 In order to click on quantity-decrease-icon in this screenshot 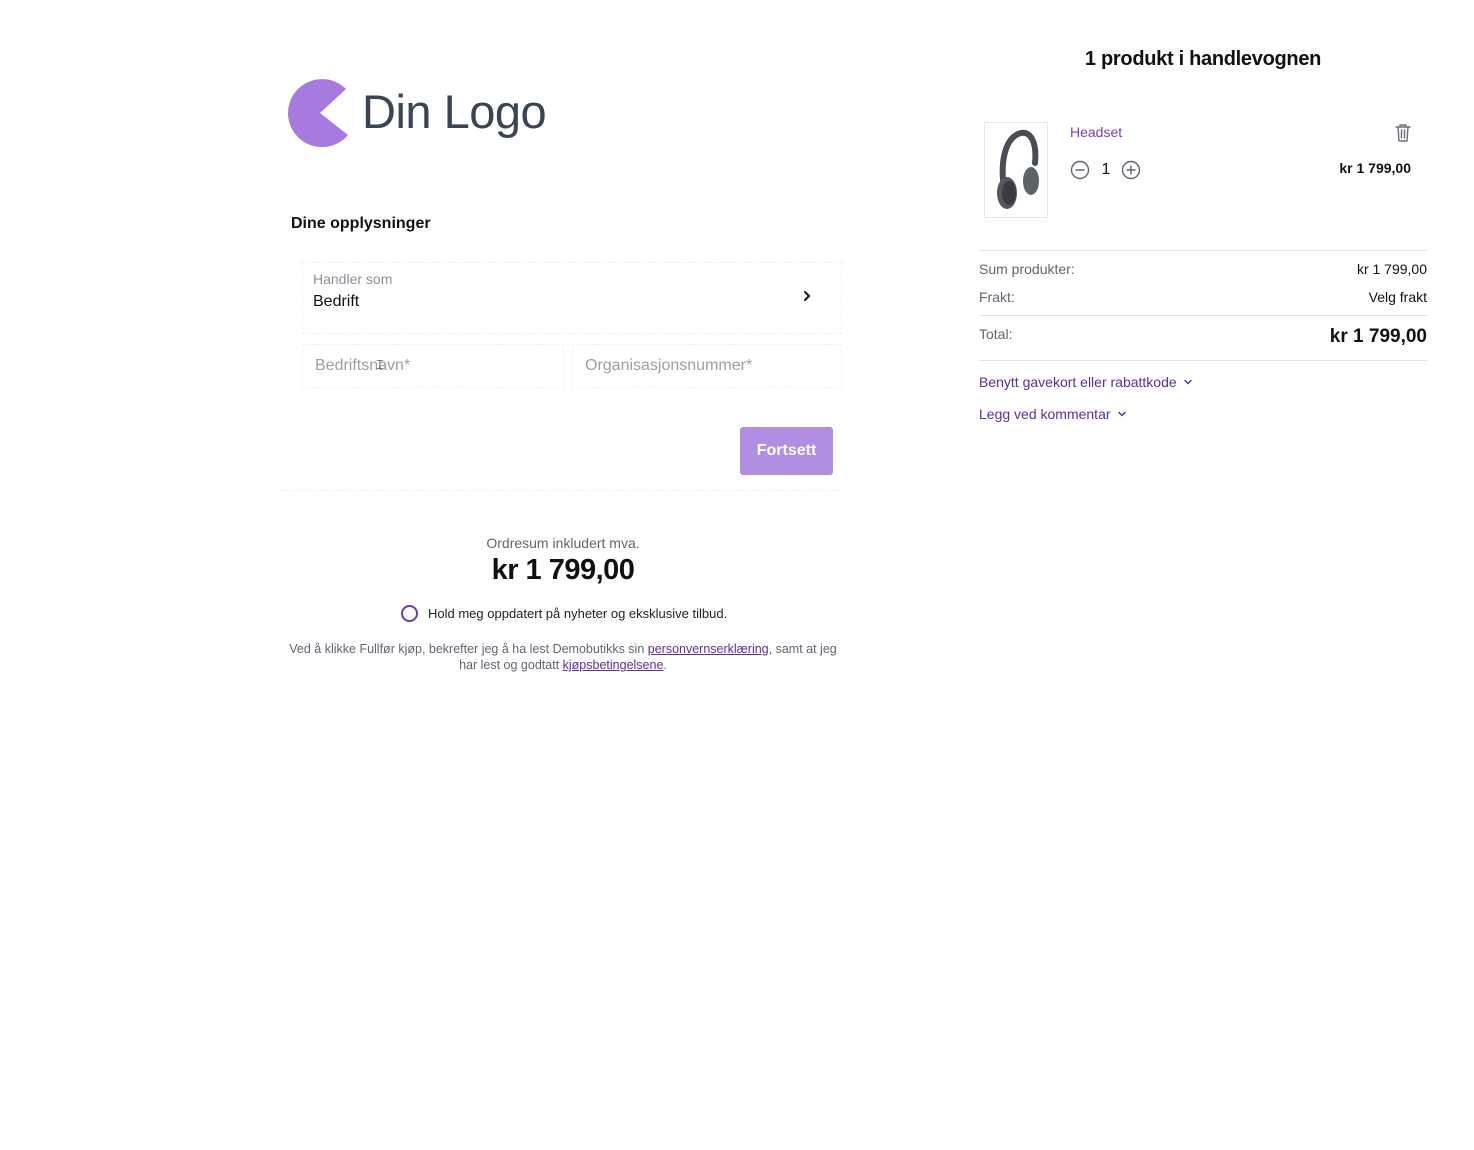, I will do `click(1080, 170)`.